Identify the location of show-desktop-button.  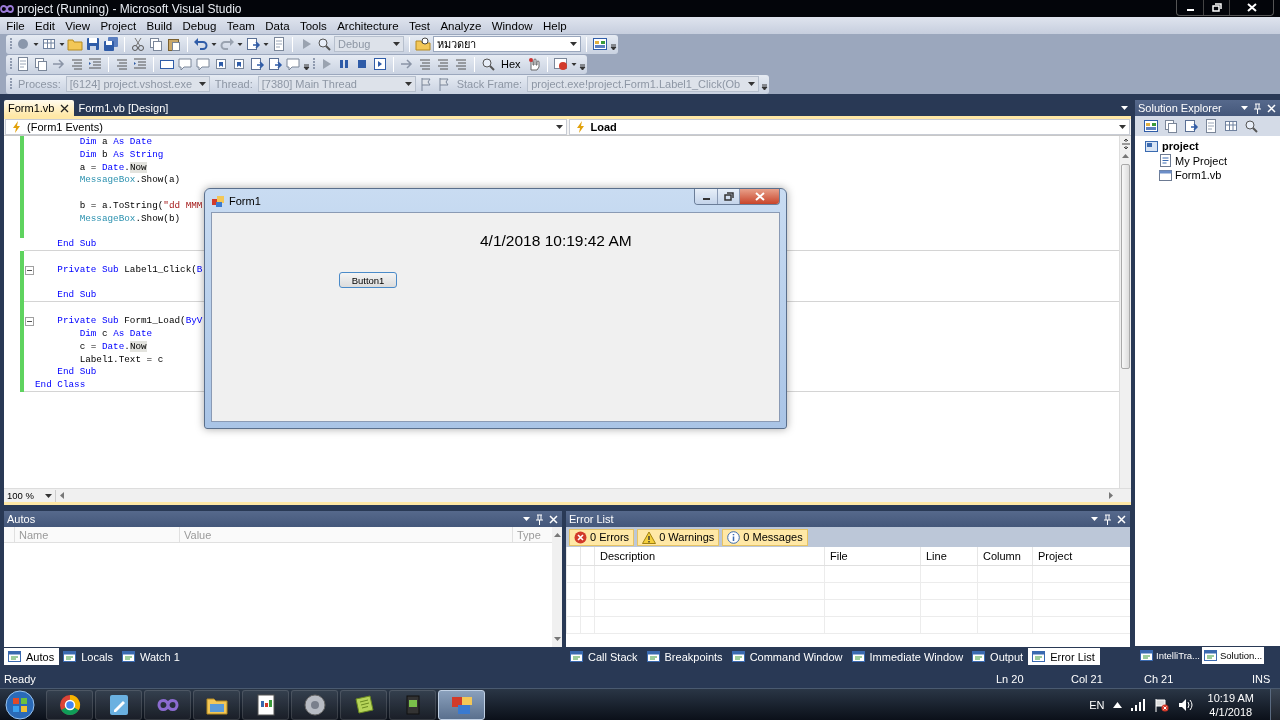
(1275, 704).